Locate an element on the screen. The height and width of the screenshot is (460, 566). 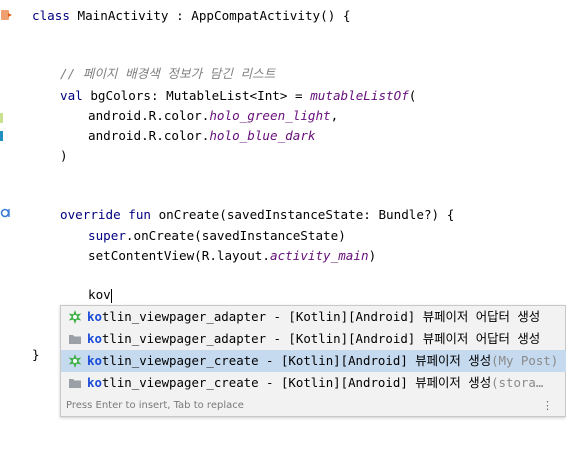
code-line-super: super.onCreate(savedInstanceState) is located at coordinates (217, 236).